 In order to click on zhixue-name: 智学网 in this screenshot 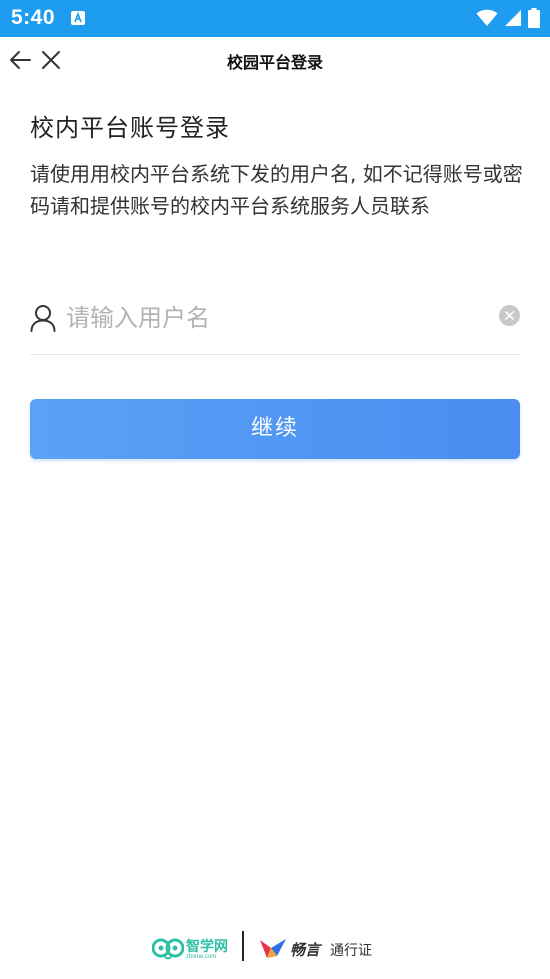, I will do `click(207, 947)`.